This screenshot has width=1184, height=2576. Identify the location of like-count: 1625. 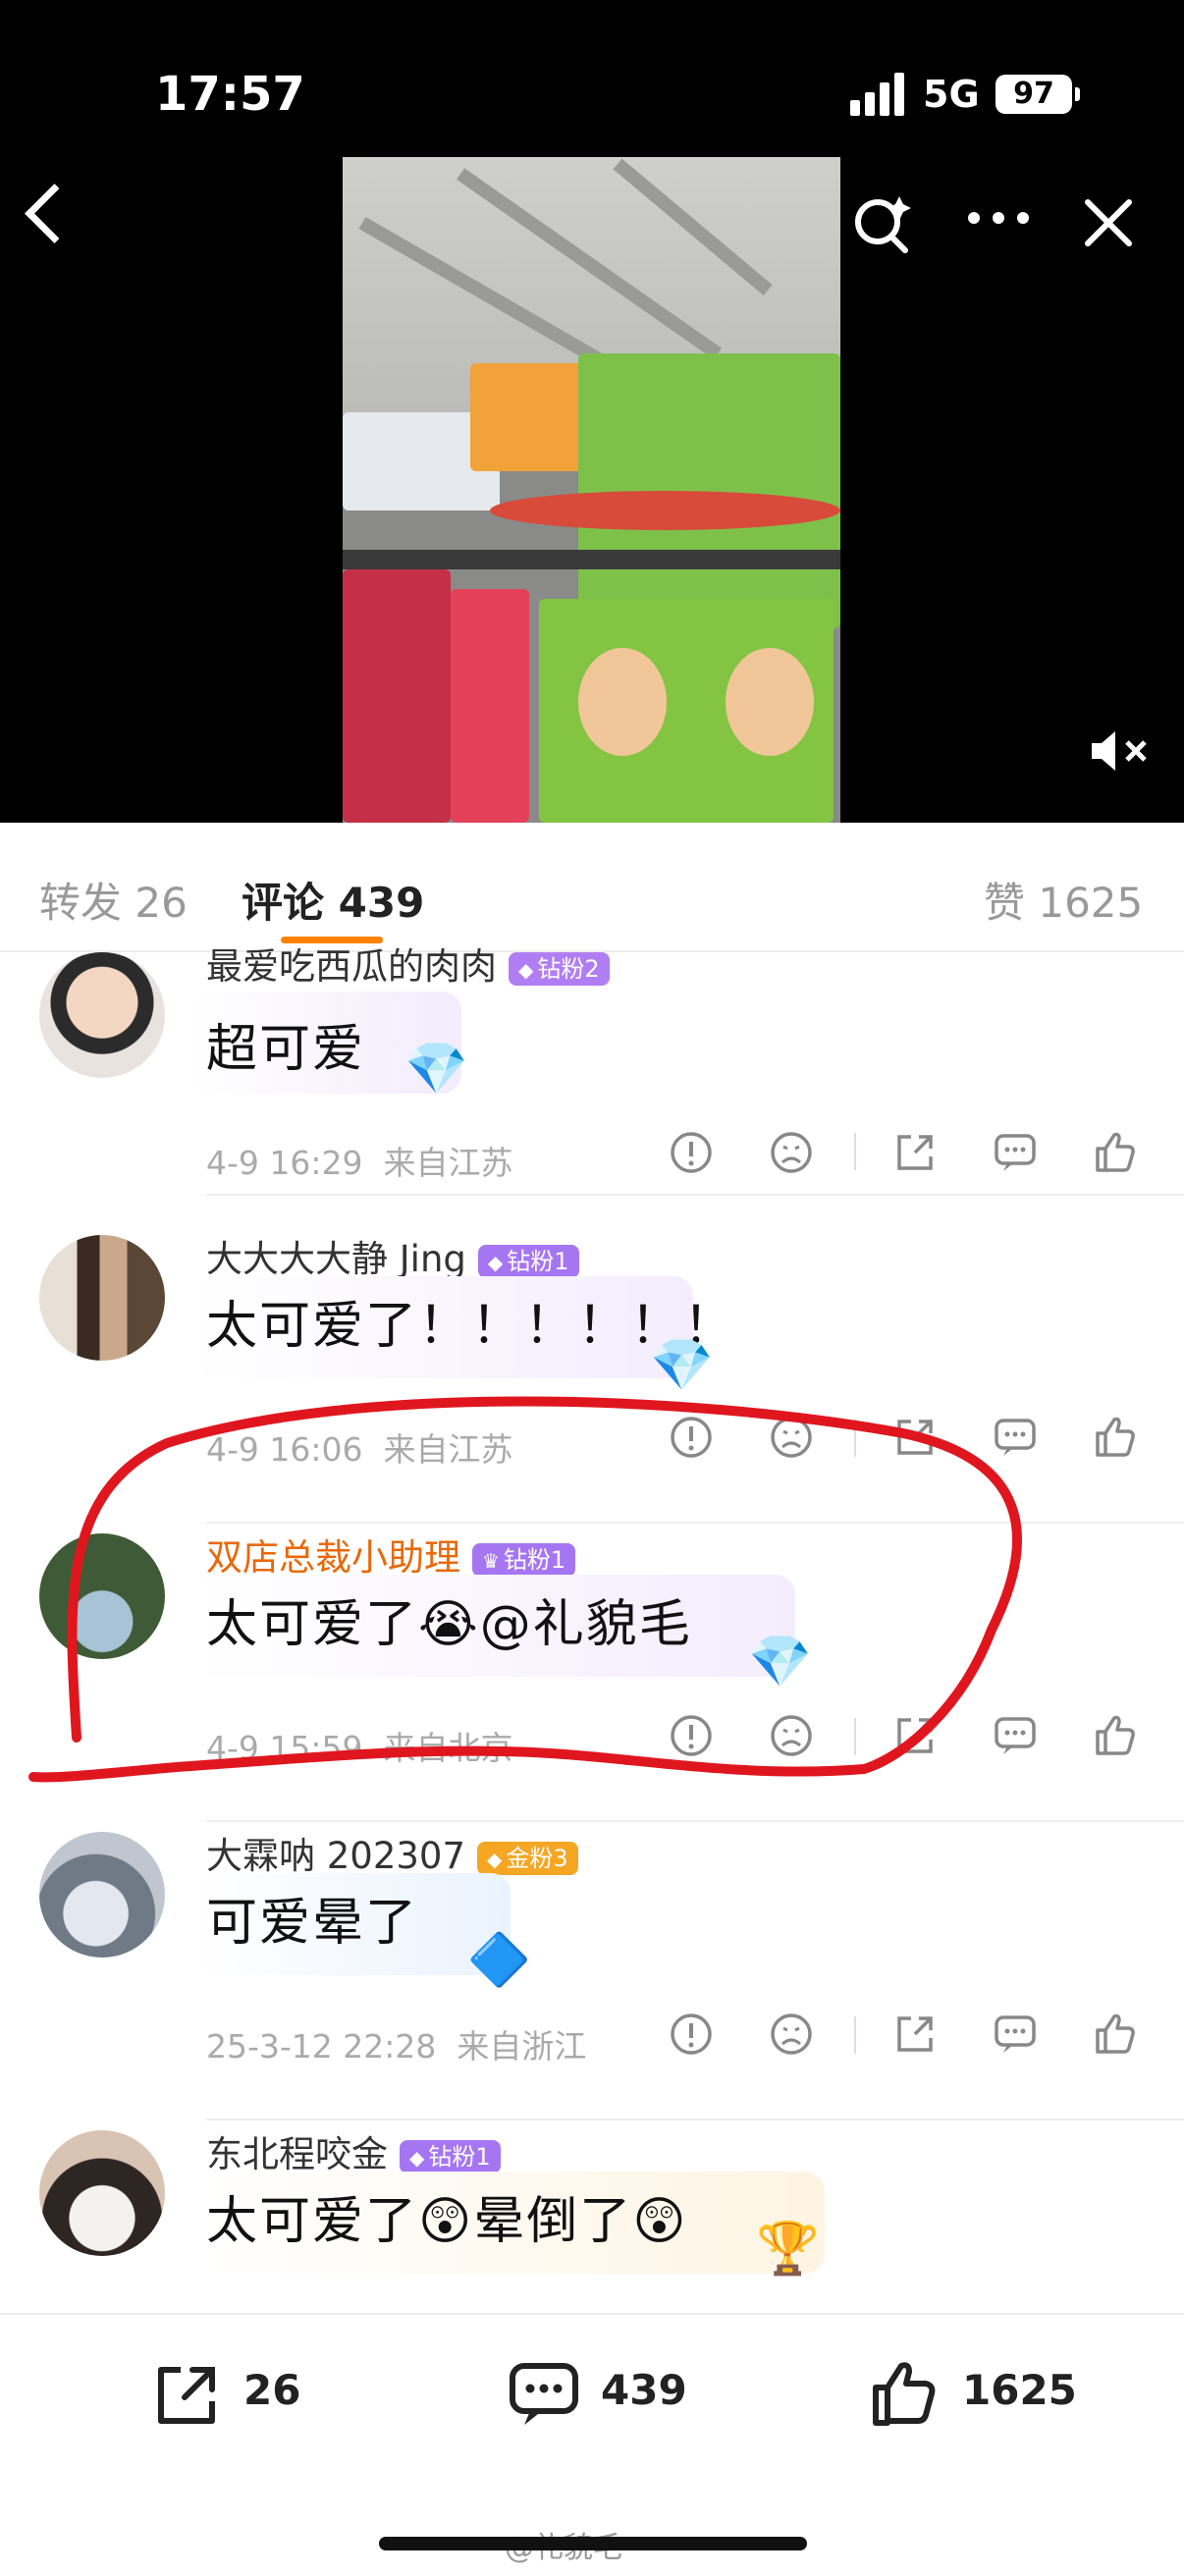
(1020, 2390).